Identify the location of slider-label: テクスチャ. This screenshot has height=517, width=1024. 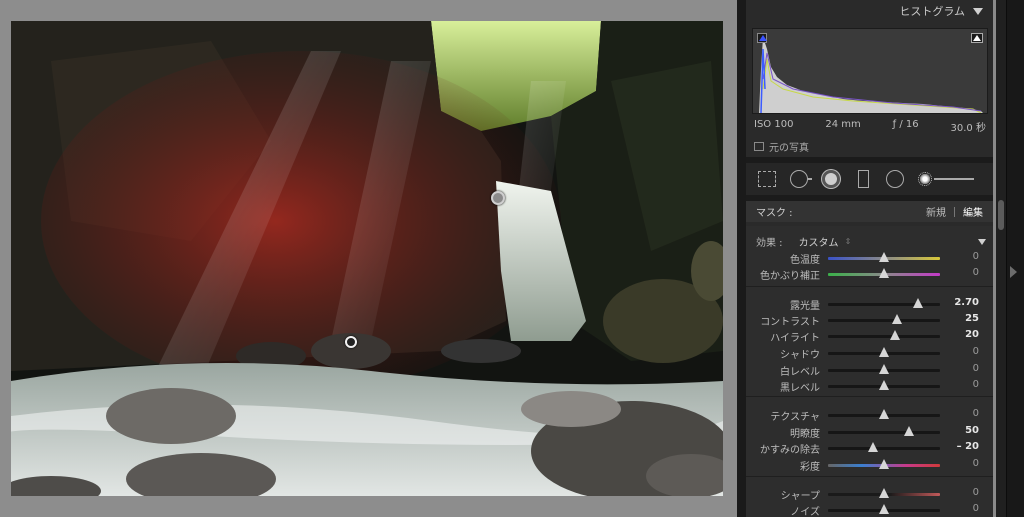
(795, 417).